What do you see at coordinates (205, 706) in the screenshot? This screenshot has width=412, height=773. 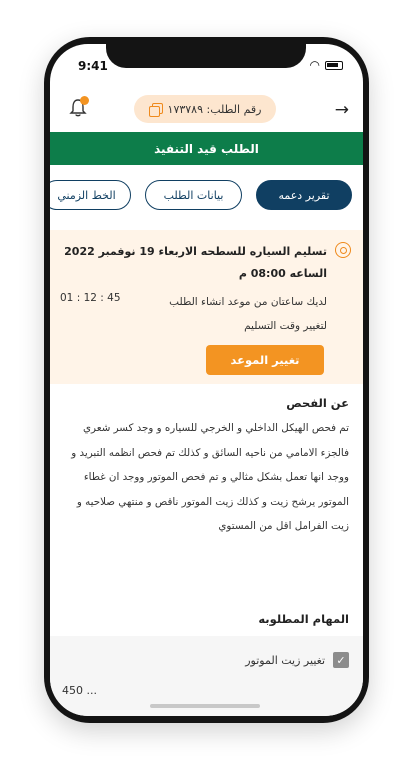 I see `home-indicator` at bounding box center [205, 706].